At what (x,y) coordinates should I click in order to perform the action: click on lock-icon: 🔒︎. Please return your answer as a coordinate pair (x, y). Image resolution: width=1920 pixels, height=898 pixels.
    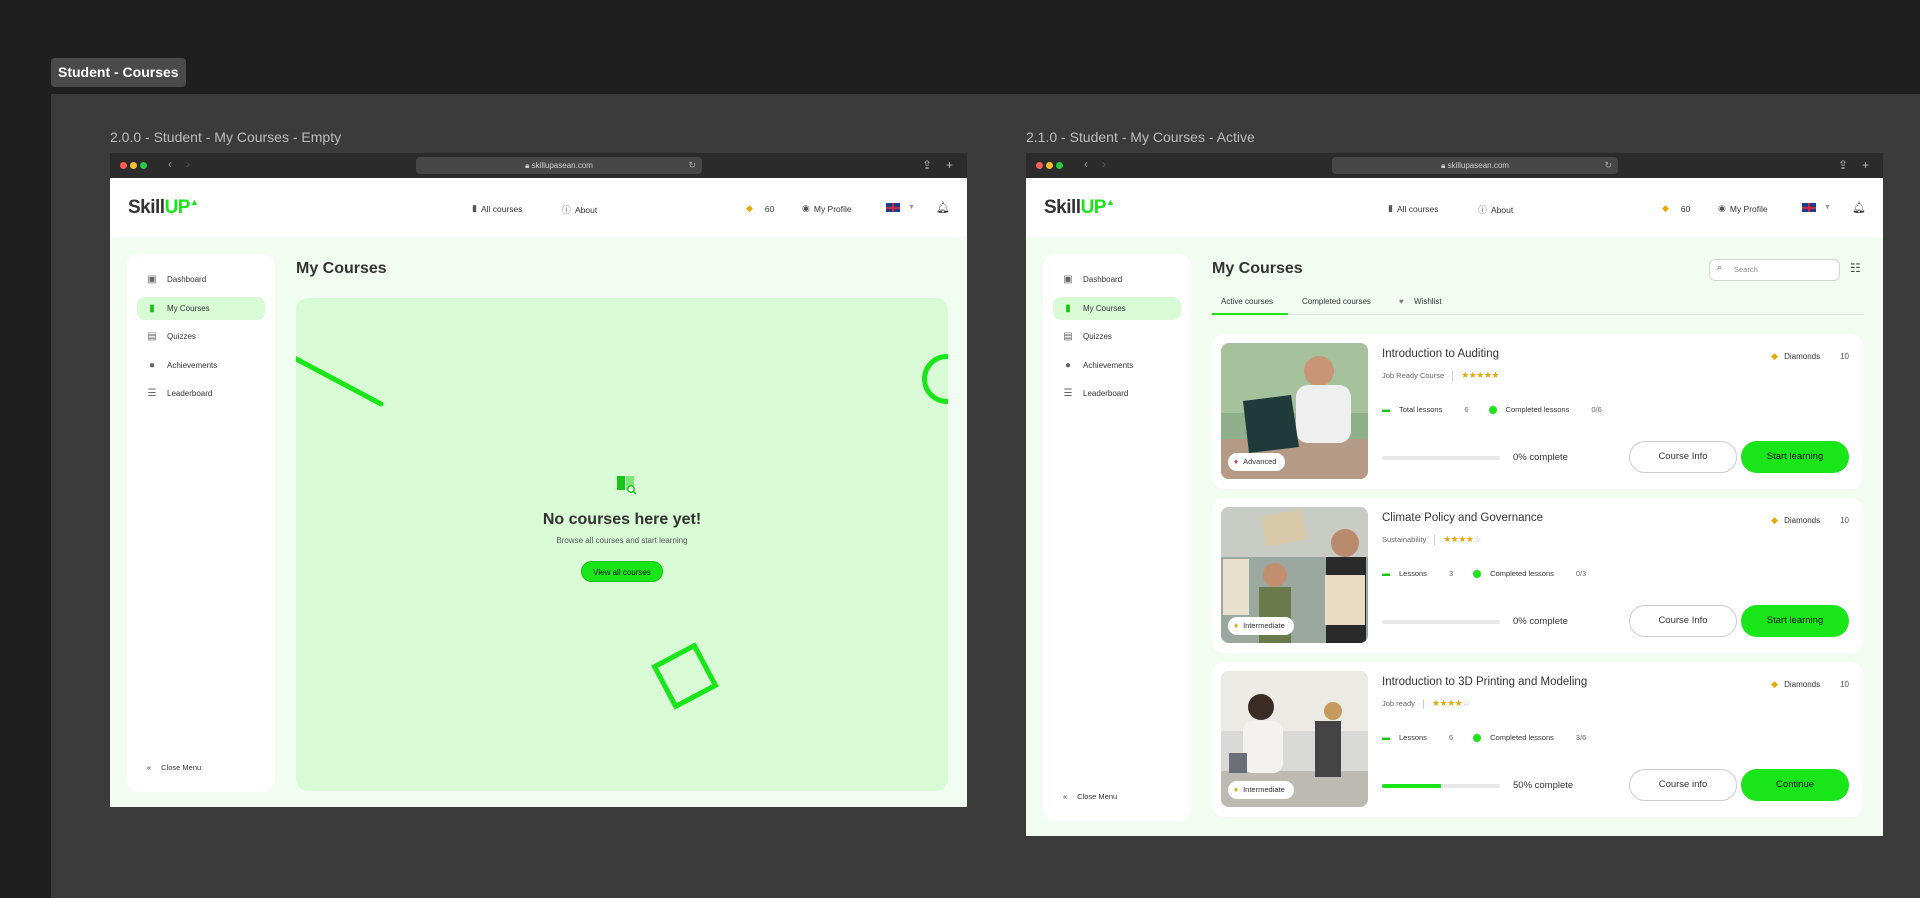
    Looking at the image, I should click on (527, 165).